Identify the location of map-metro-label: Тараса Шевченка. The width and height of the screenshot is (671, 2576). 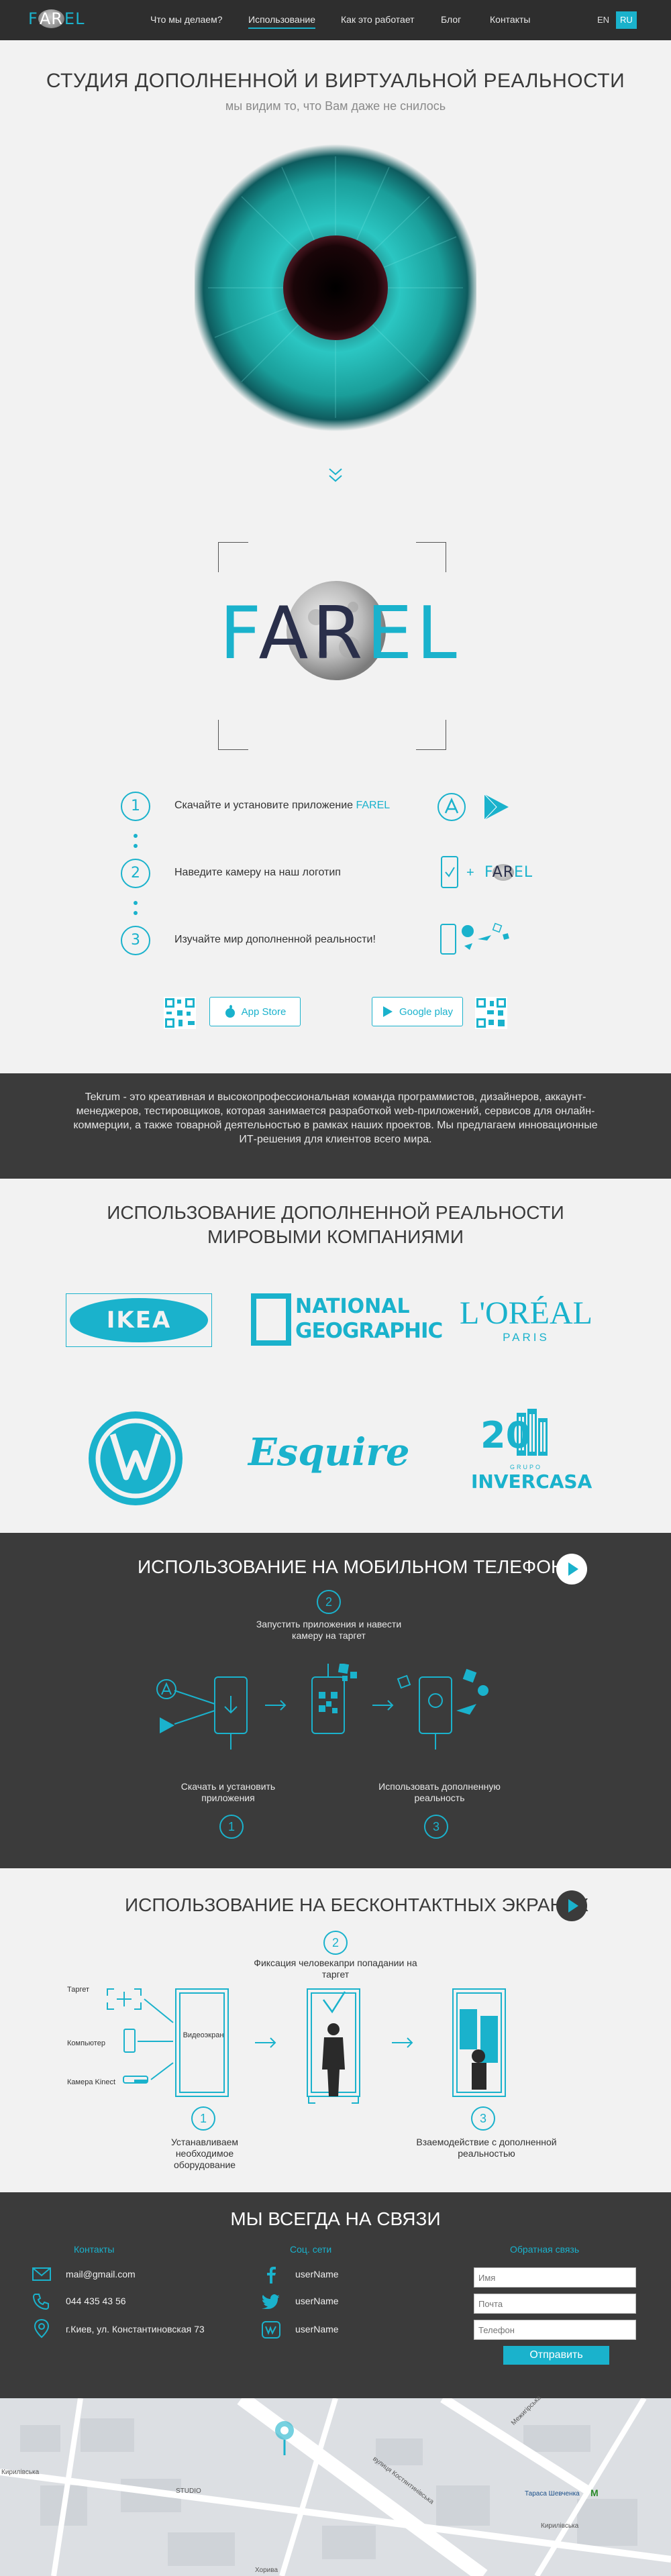
(552, 2494).